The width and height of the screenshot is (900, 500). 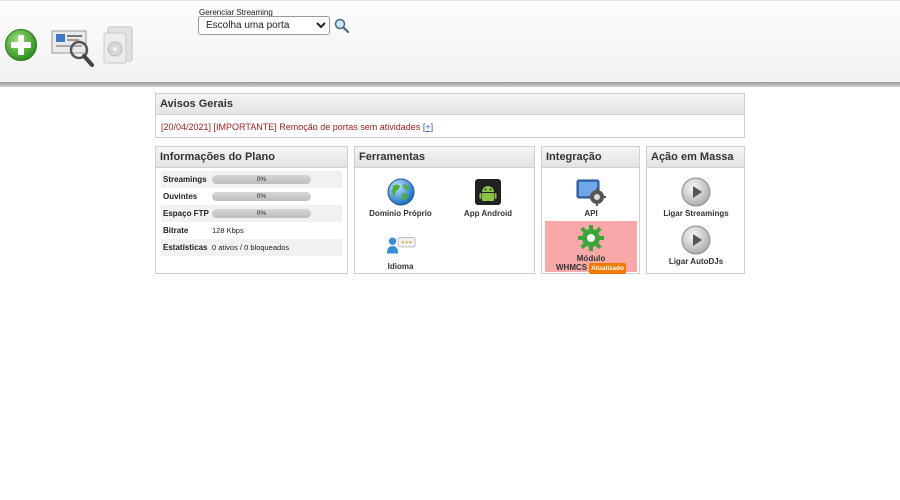 I want to click on notices-title: Avisos Gerais, so click(x=450, y=104).